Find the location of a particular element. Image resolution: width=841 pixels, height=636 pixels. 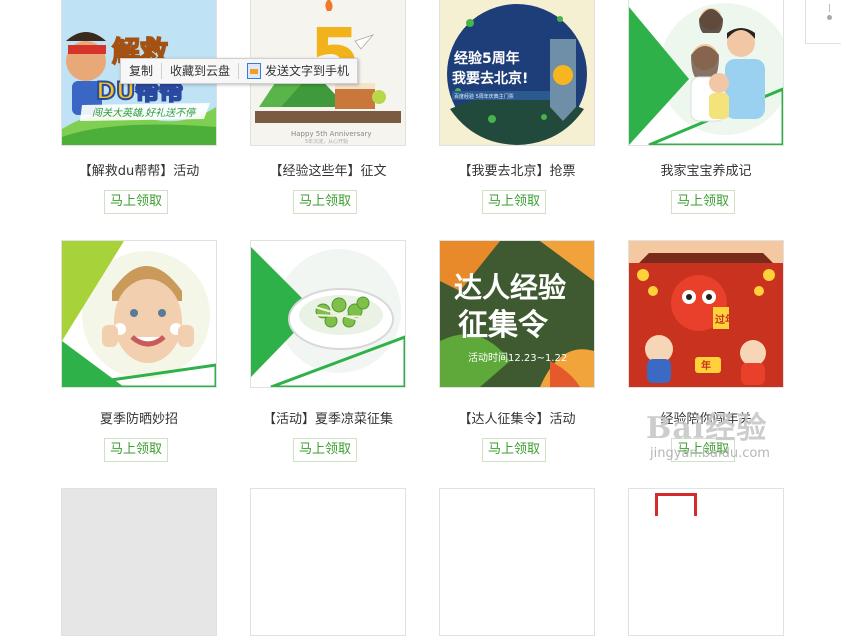

watermark-logo: Bai经验 is located at coordinates (707, 428).